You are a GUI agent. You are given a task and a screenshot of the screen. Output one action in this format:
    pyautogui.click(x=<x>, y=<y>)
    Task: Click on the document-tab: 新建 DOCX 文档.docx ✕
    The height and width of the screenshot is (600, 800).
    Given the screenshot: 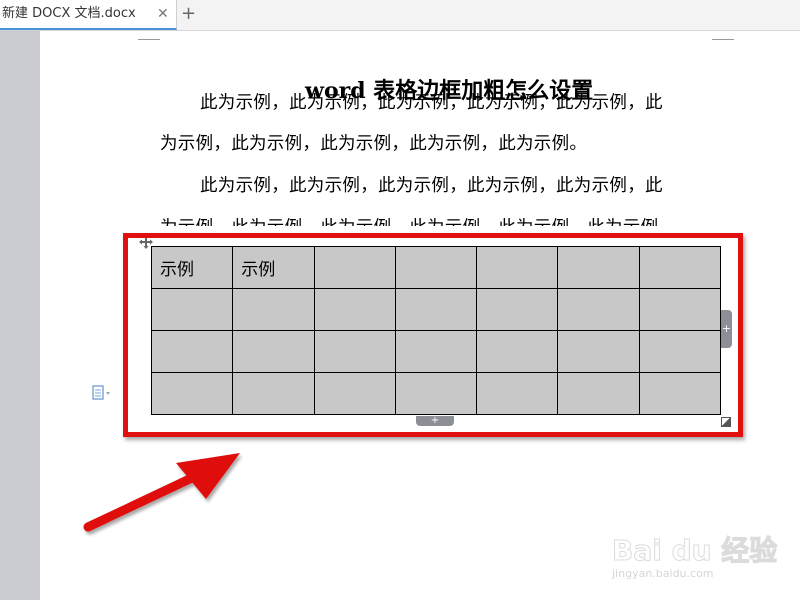 What is the action you would take?
    pyautogui.click(x=88, y=15)
    